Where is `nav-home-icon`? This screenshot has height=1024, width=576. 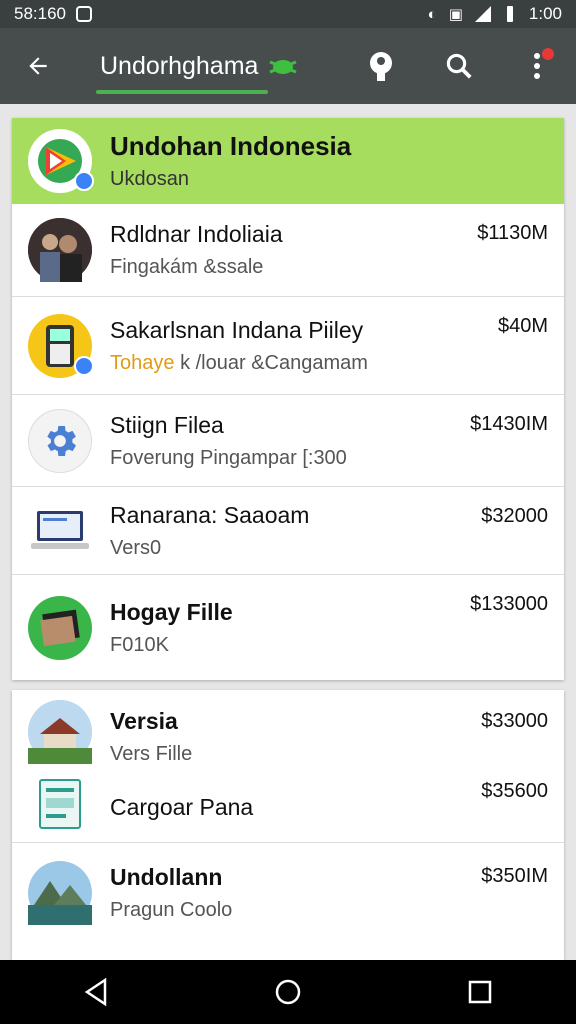 nav-home-icon is located at coordinates (288, 992).